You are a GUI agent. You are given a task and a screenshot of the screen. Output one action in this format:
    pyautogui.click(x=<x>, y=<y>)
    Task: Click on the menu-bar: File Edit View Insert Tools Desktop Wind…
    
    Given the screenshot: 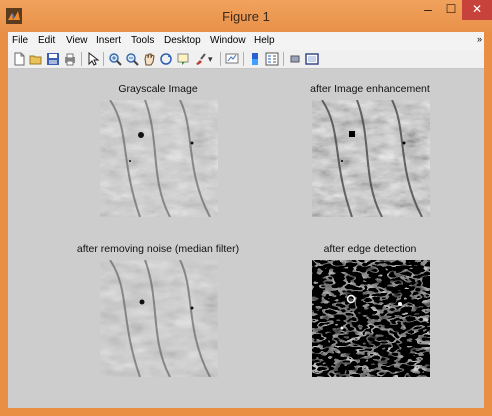 What is the action you would take?
    pyautogui.click(x=246, y=41)
    